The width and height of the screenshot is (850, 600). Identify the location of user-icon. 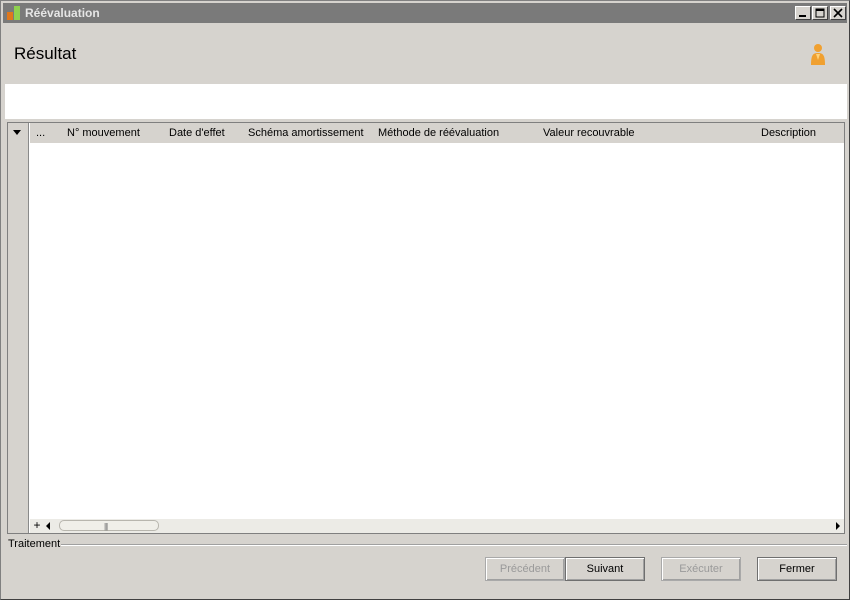
(818, 55).